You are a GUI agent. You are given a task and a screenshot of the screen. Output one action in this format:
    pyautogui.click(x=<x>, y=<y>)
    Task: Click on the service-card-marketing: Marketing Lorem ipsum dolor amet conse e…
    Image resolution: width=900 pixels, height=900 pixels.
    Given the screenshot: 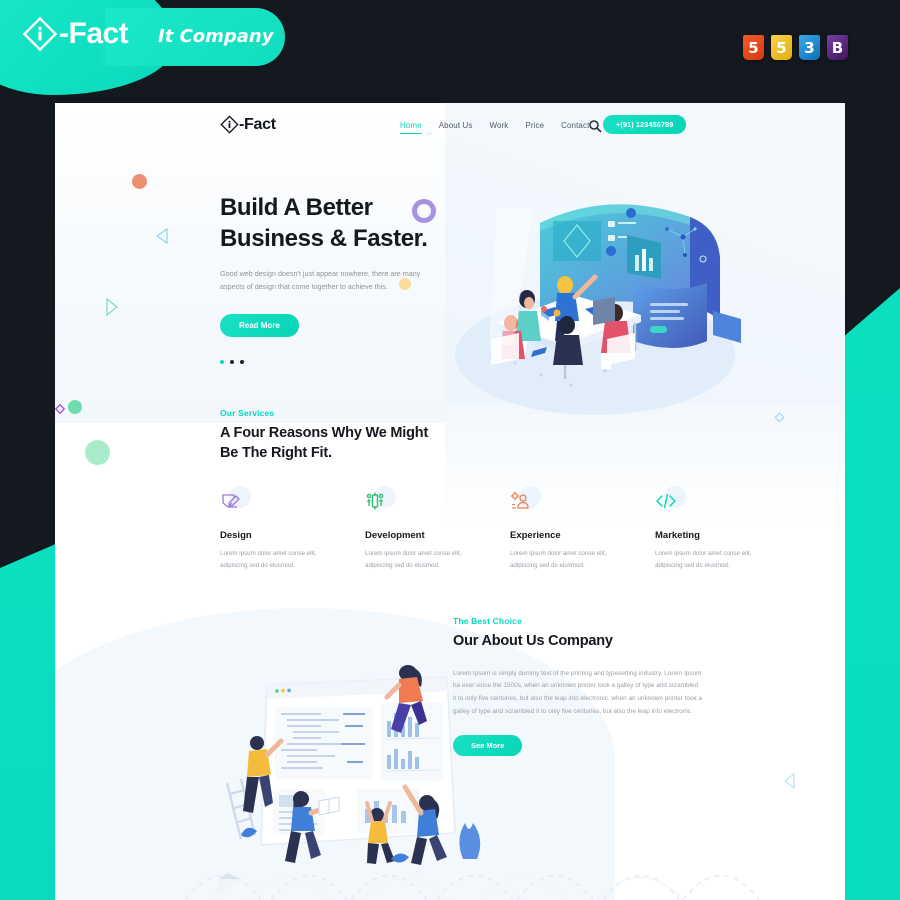 What is the action you would take?
    pyautogui.click(x=708, y=528)
    